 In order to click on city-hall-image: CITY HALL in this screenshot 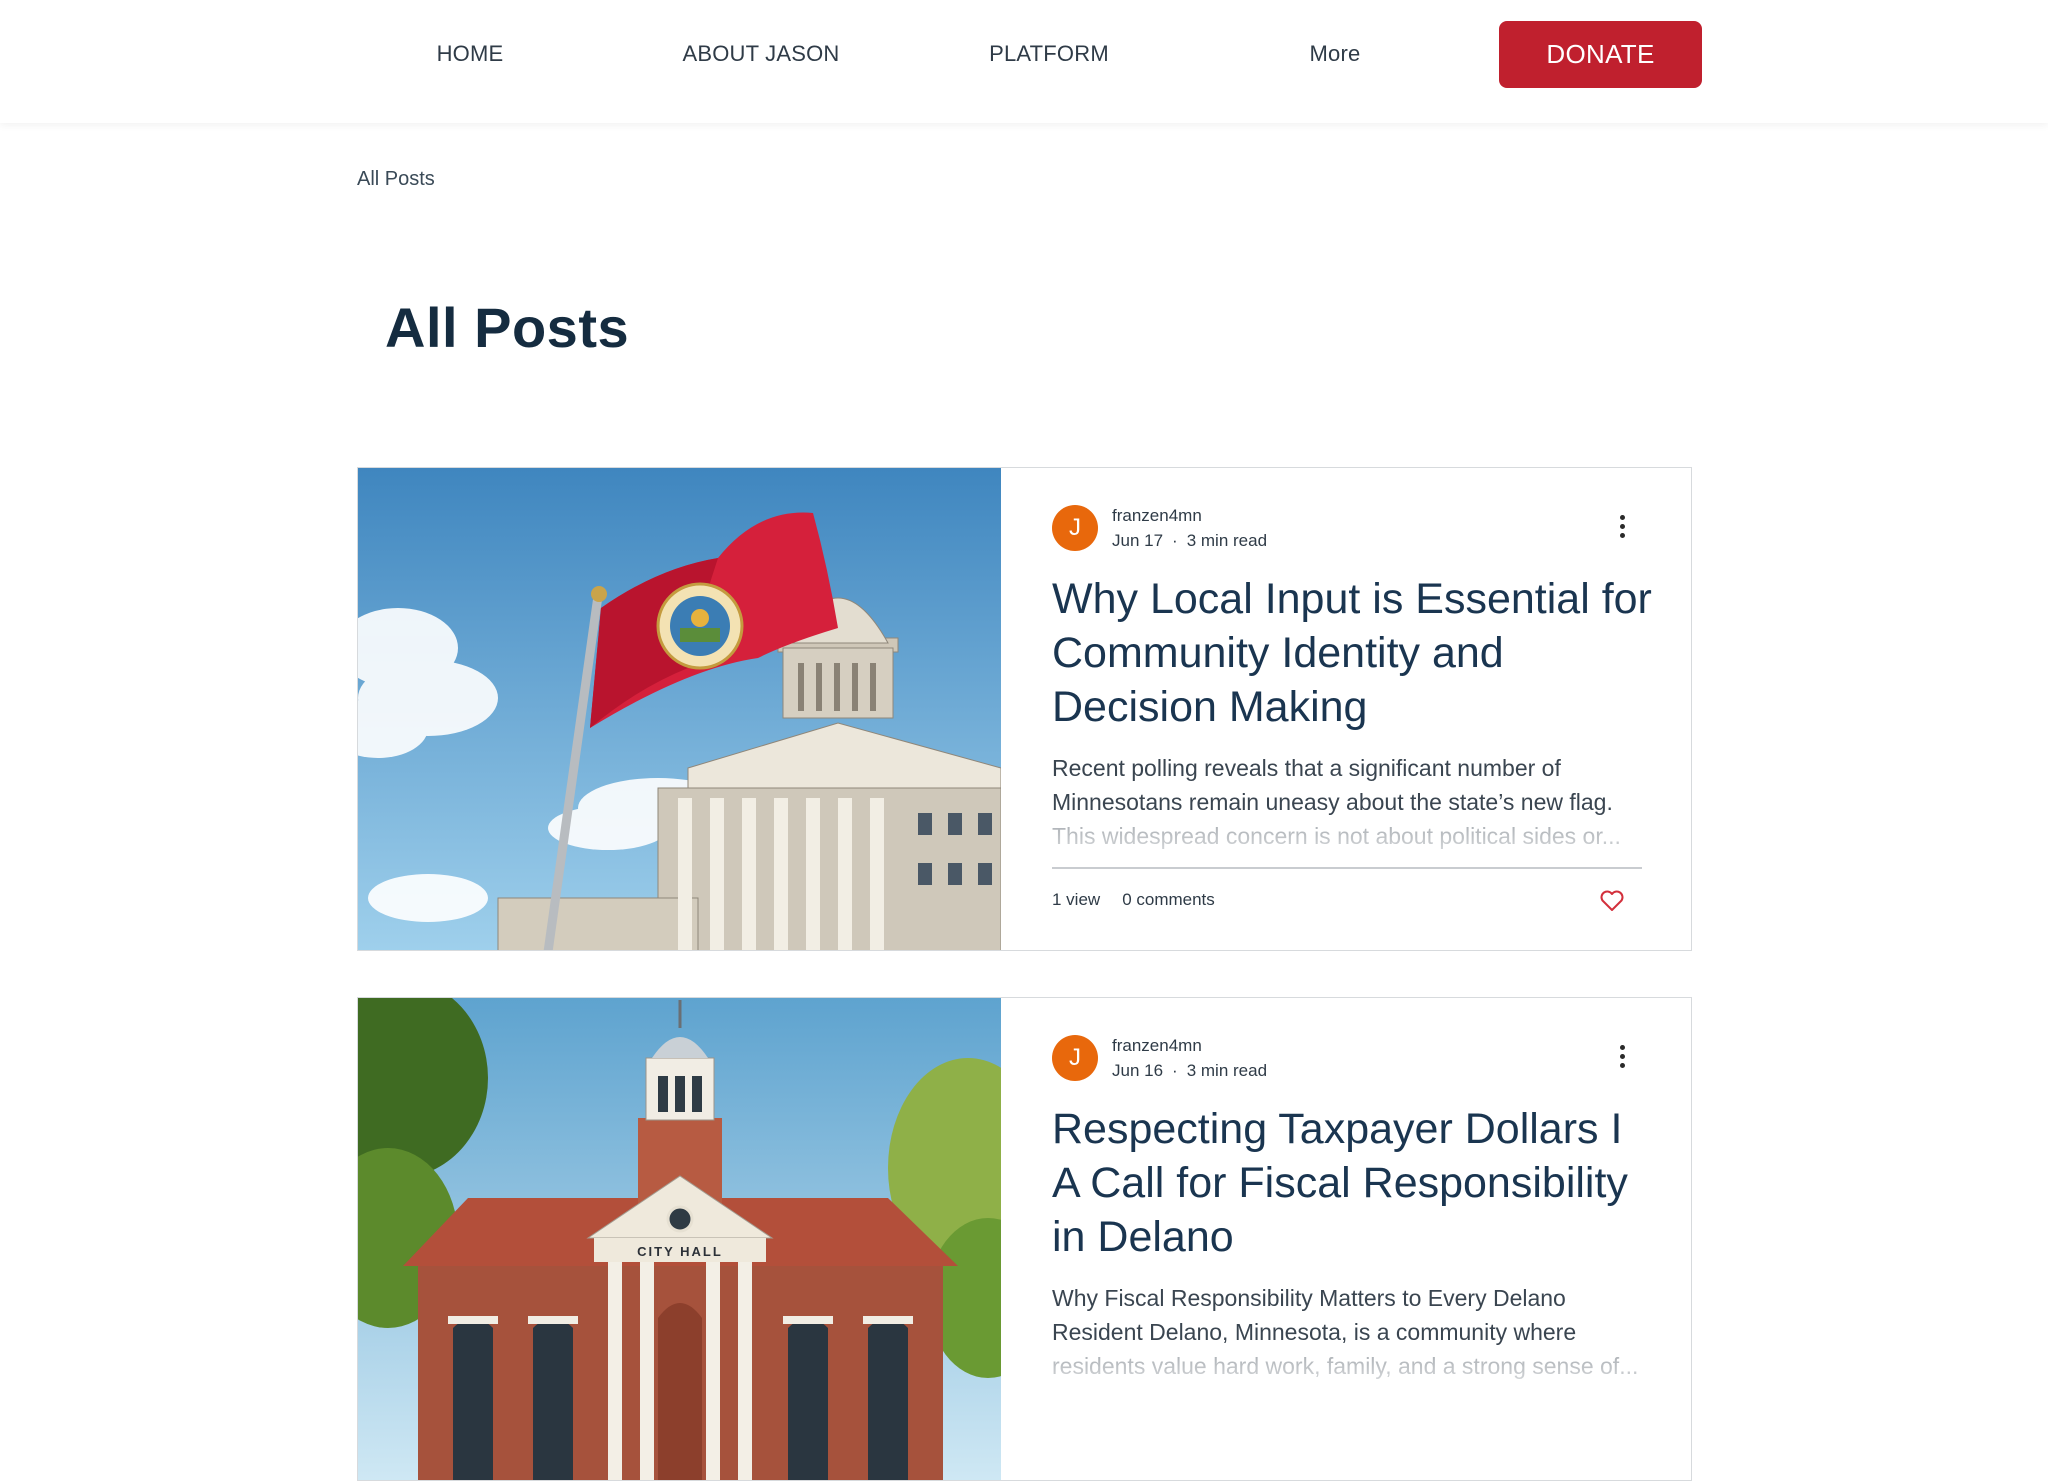, I will do `click(679, 1239)`.